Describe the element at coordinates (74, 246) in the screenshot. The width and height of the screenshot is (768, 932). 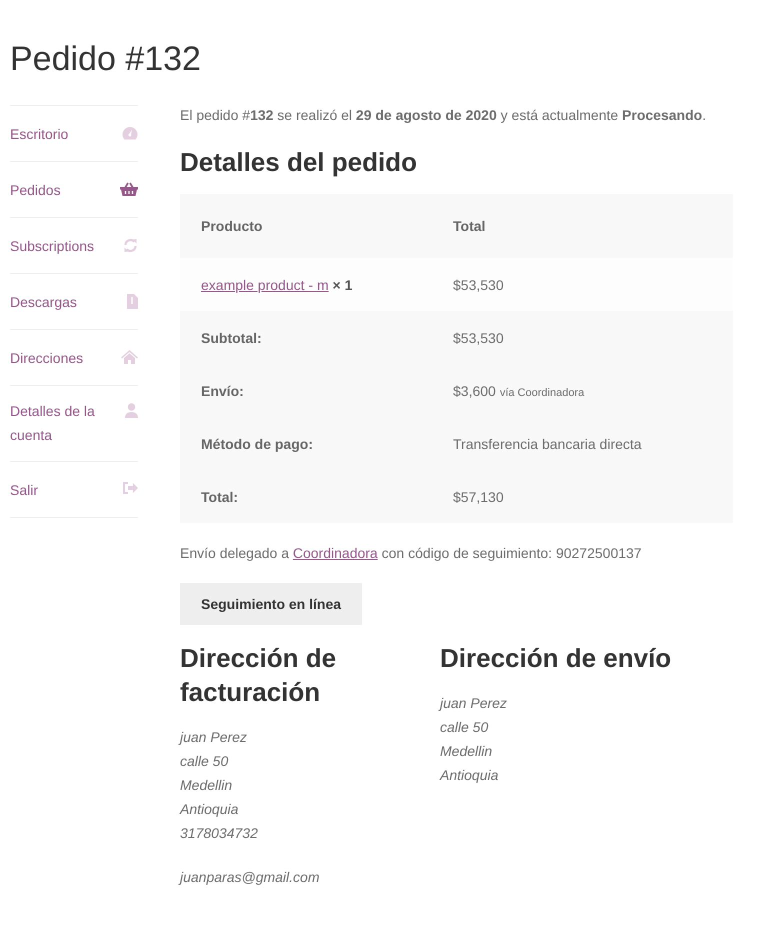
I see `sidebar-item: Subscriptions` at that location.